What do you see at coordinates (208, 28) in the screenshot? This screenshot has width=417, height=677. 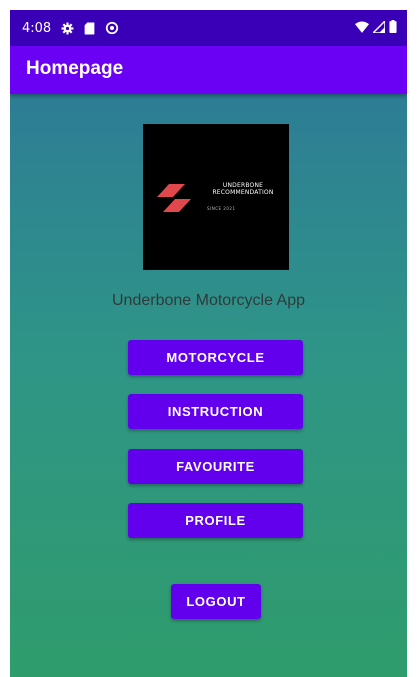 I see `status-bar: 4:08` at bounding box center [208, 28].